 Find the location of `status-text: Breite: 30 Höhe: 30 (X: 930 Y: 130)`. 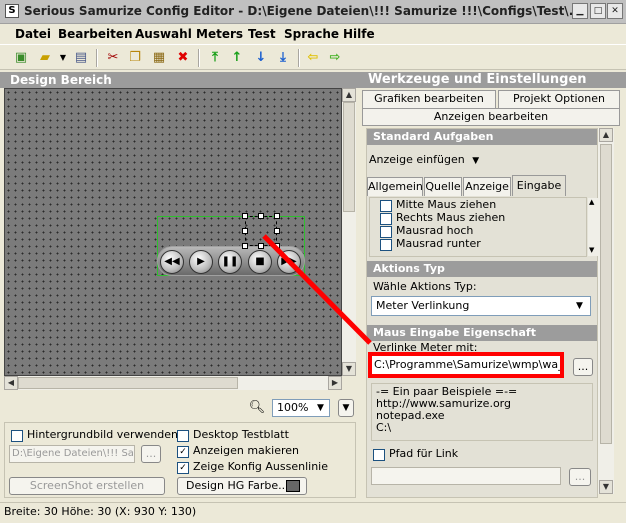

status-text: Breite: 30 Höhe: 30 (X: 930 Y: 130) is located at coordinates (100, 511).